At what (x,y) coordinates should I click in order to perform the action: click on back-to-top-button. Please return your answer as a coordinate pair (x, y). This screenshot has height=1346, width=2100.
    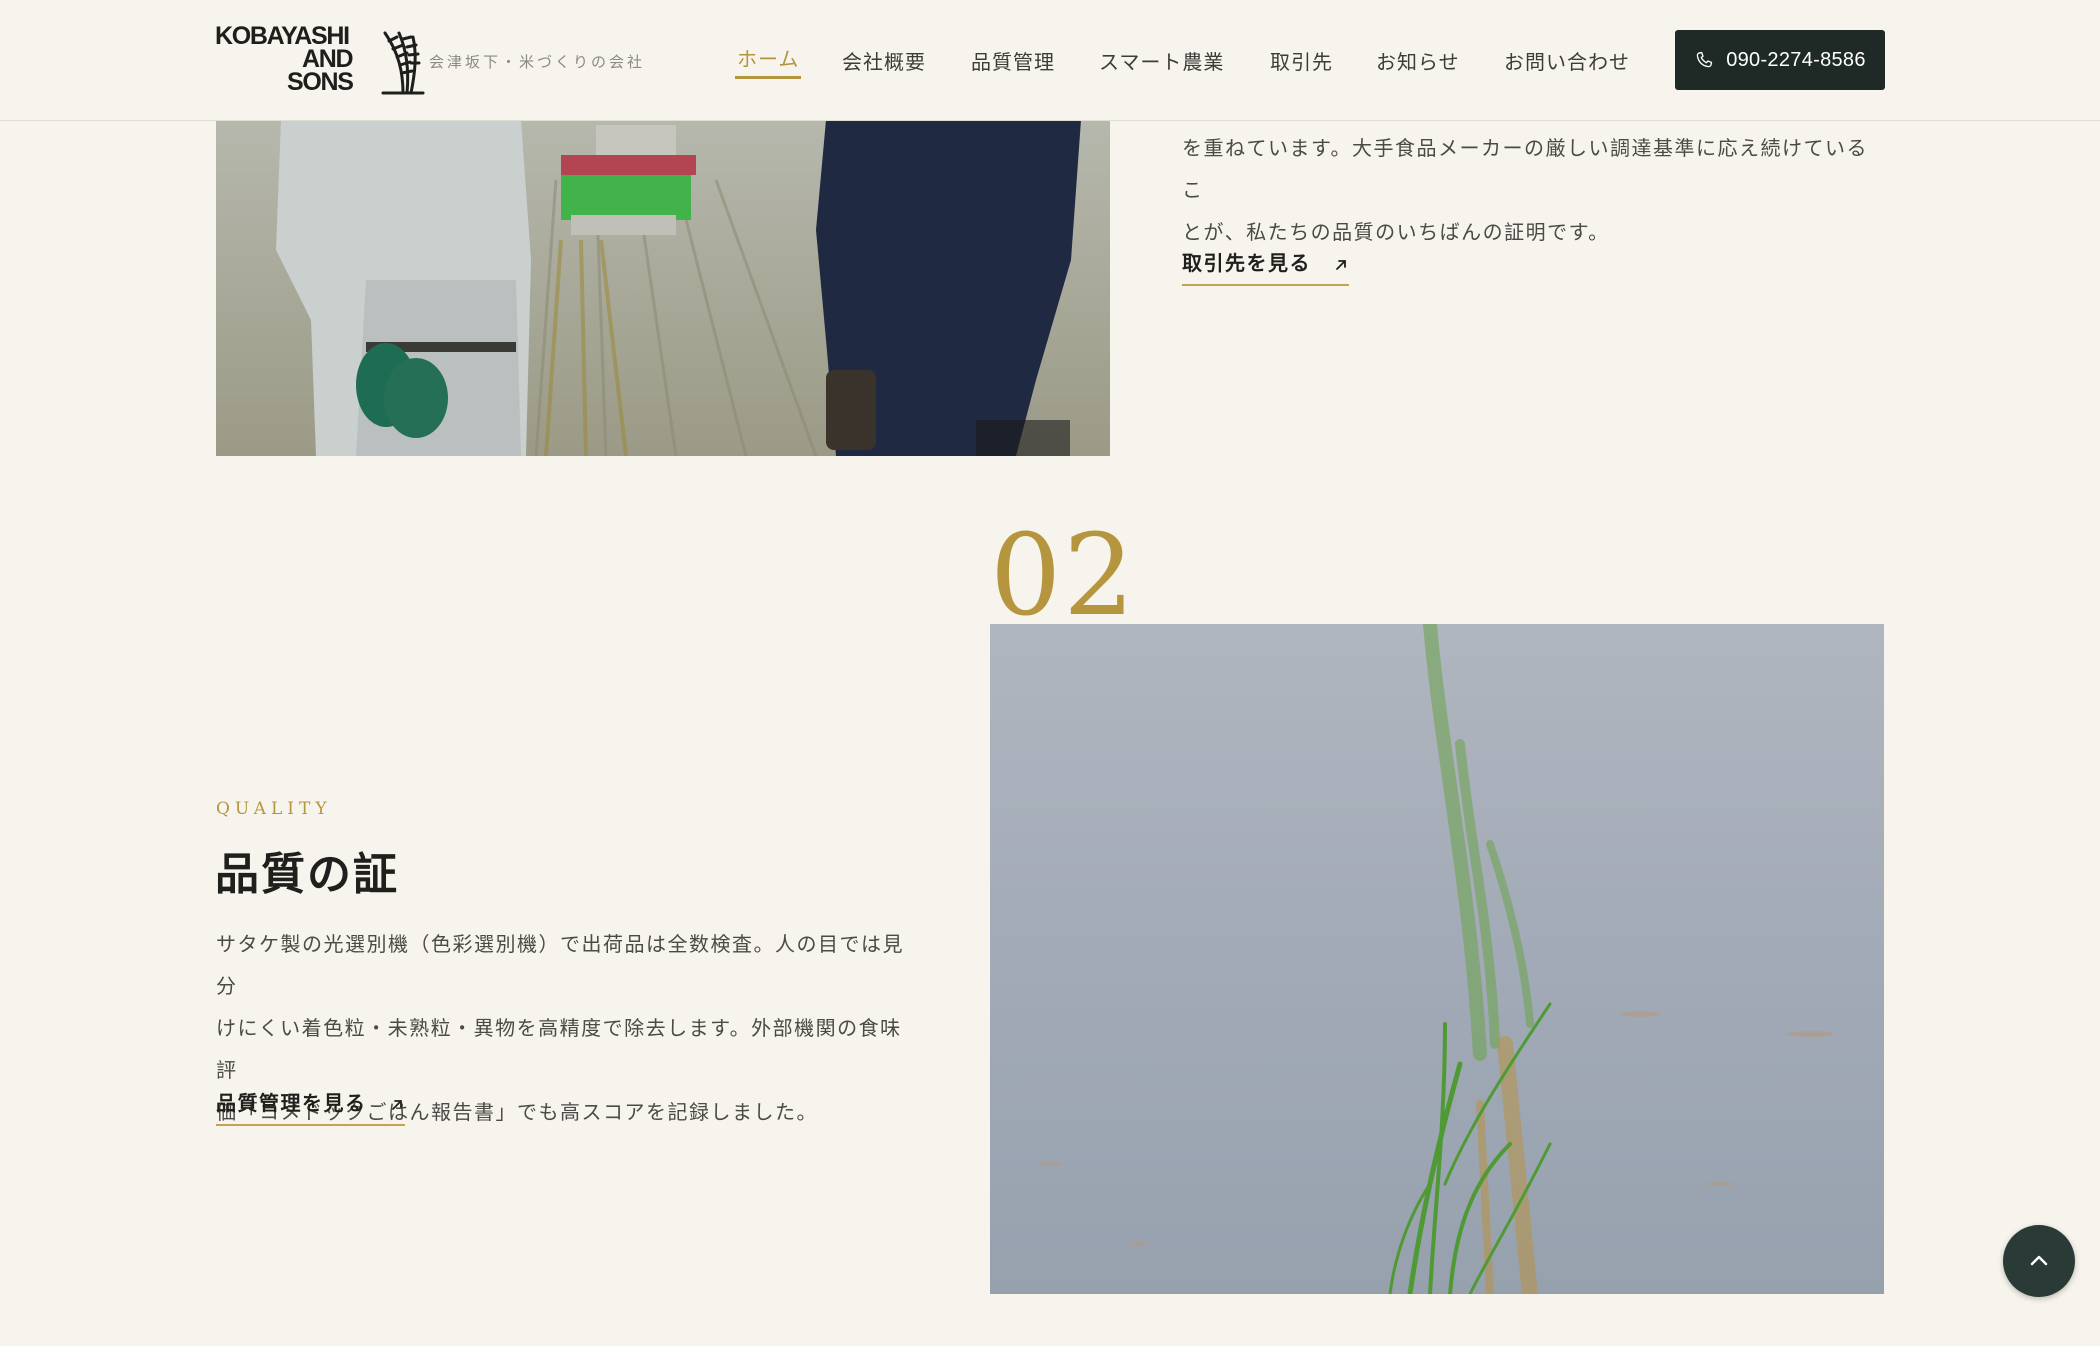
    Looking at the image, I should click on (2039, 1261).